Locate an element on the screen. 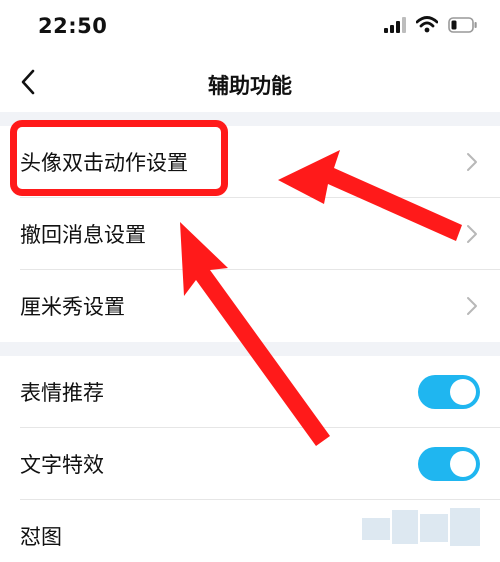 The height and width of the screenshot is (562, 500). row-text-effects: 文字特效 is located at coordinates (250, 464).